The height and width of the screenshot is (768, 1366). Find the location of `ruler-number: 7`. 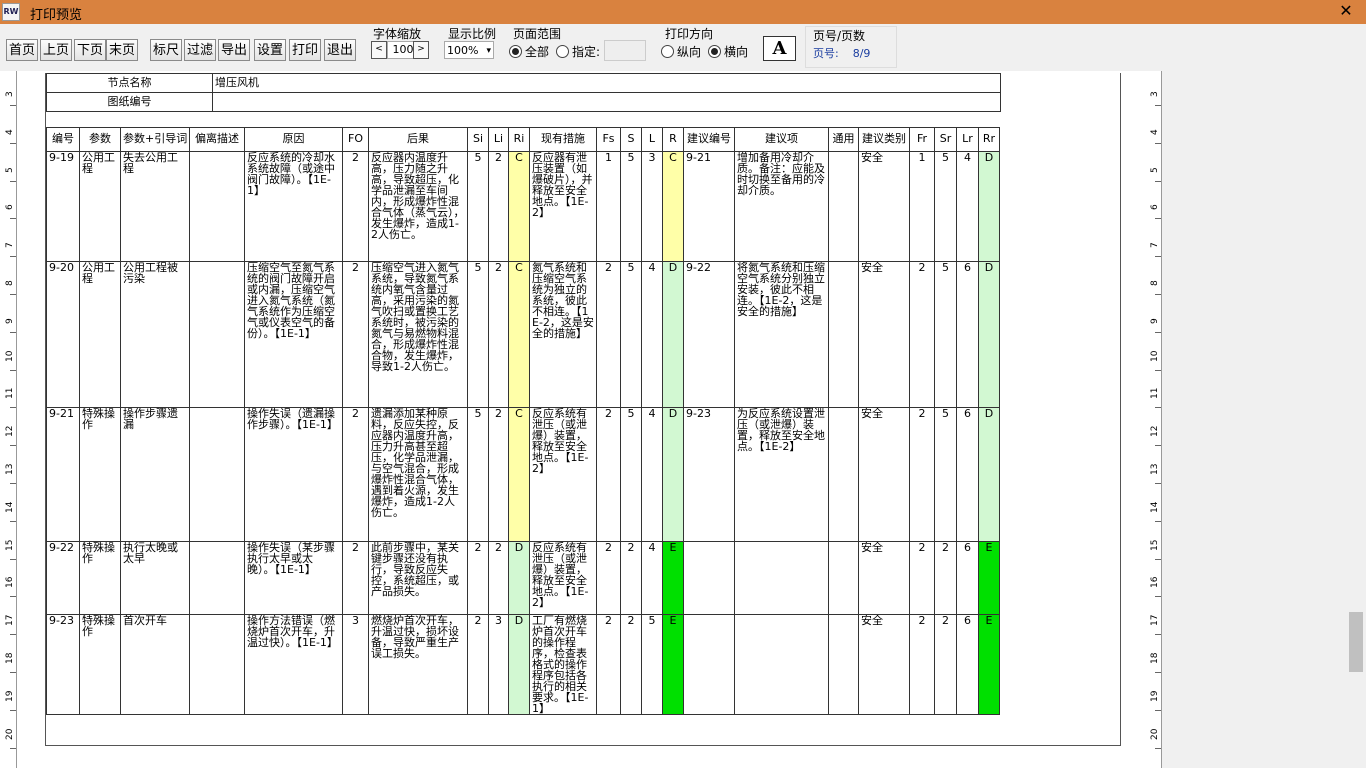

ruler-number: 7 is located at coordinates (1155, 245).